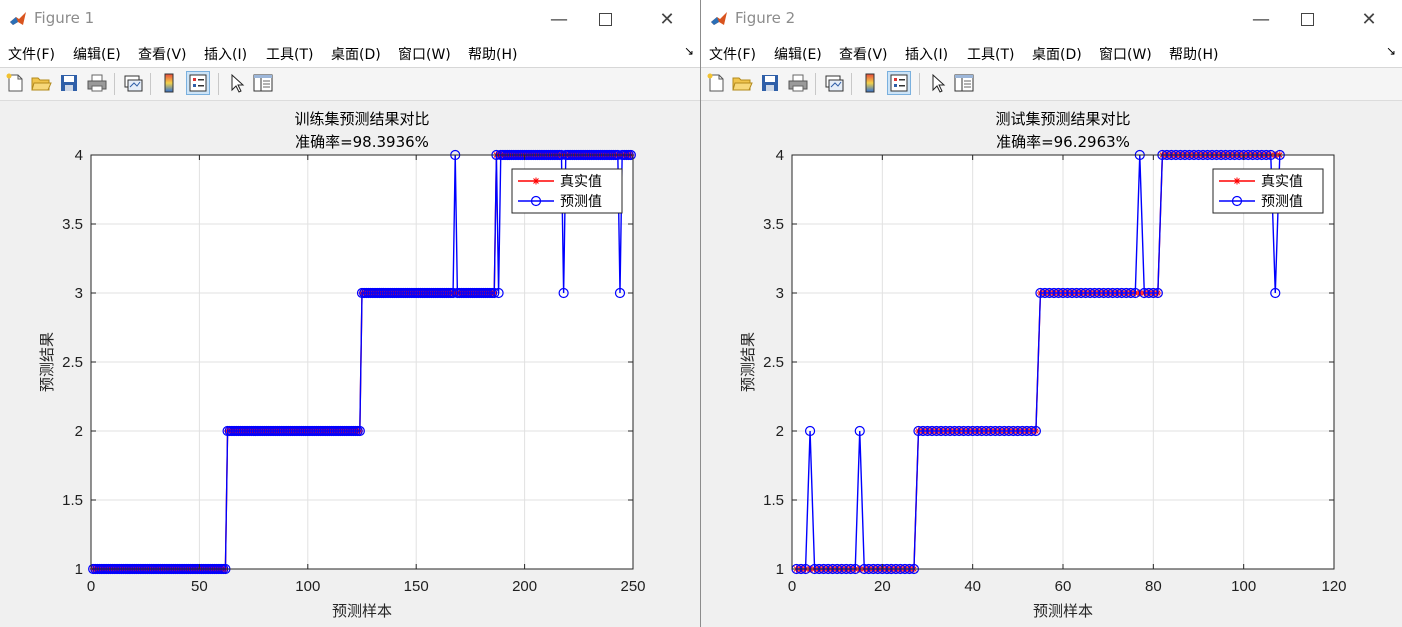 The height and width of the screenshot is (627, 1402). I want to click on x-tick-label: 0, so click(792, 586).